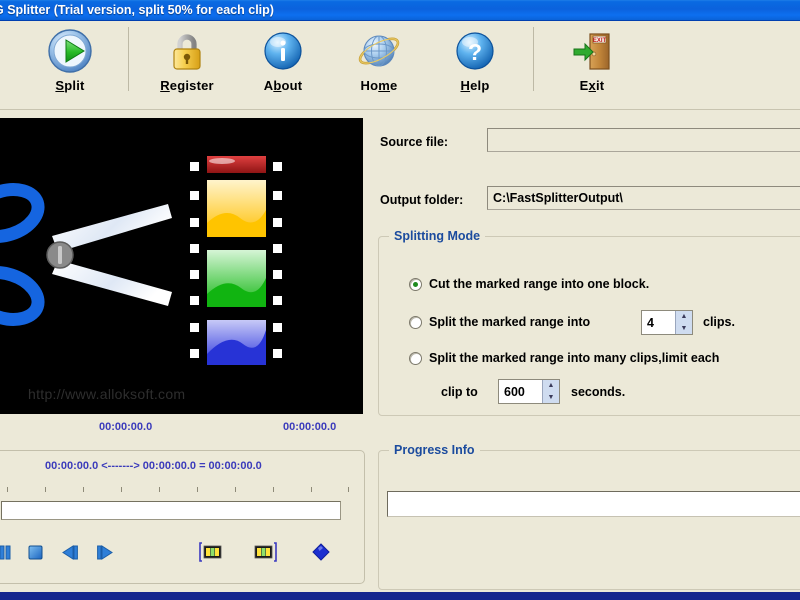 This screenshot has height=600, width=800. I want to click on stop-button, so click(35, 552).